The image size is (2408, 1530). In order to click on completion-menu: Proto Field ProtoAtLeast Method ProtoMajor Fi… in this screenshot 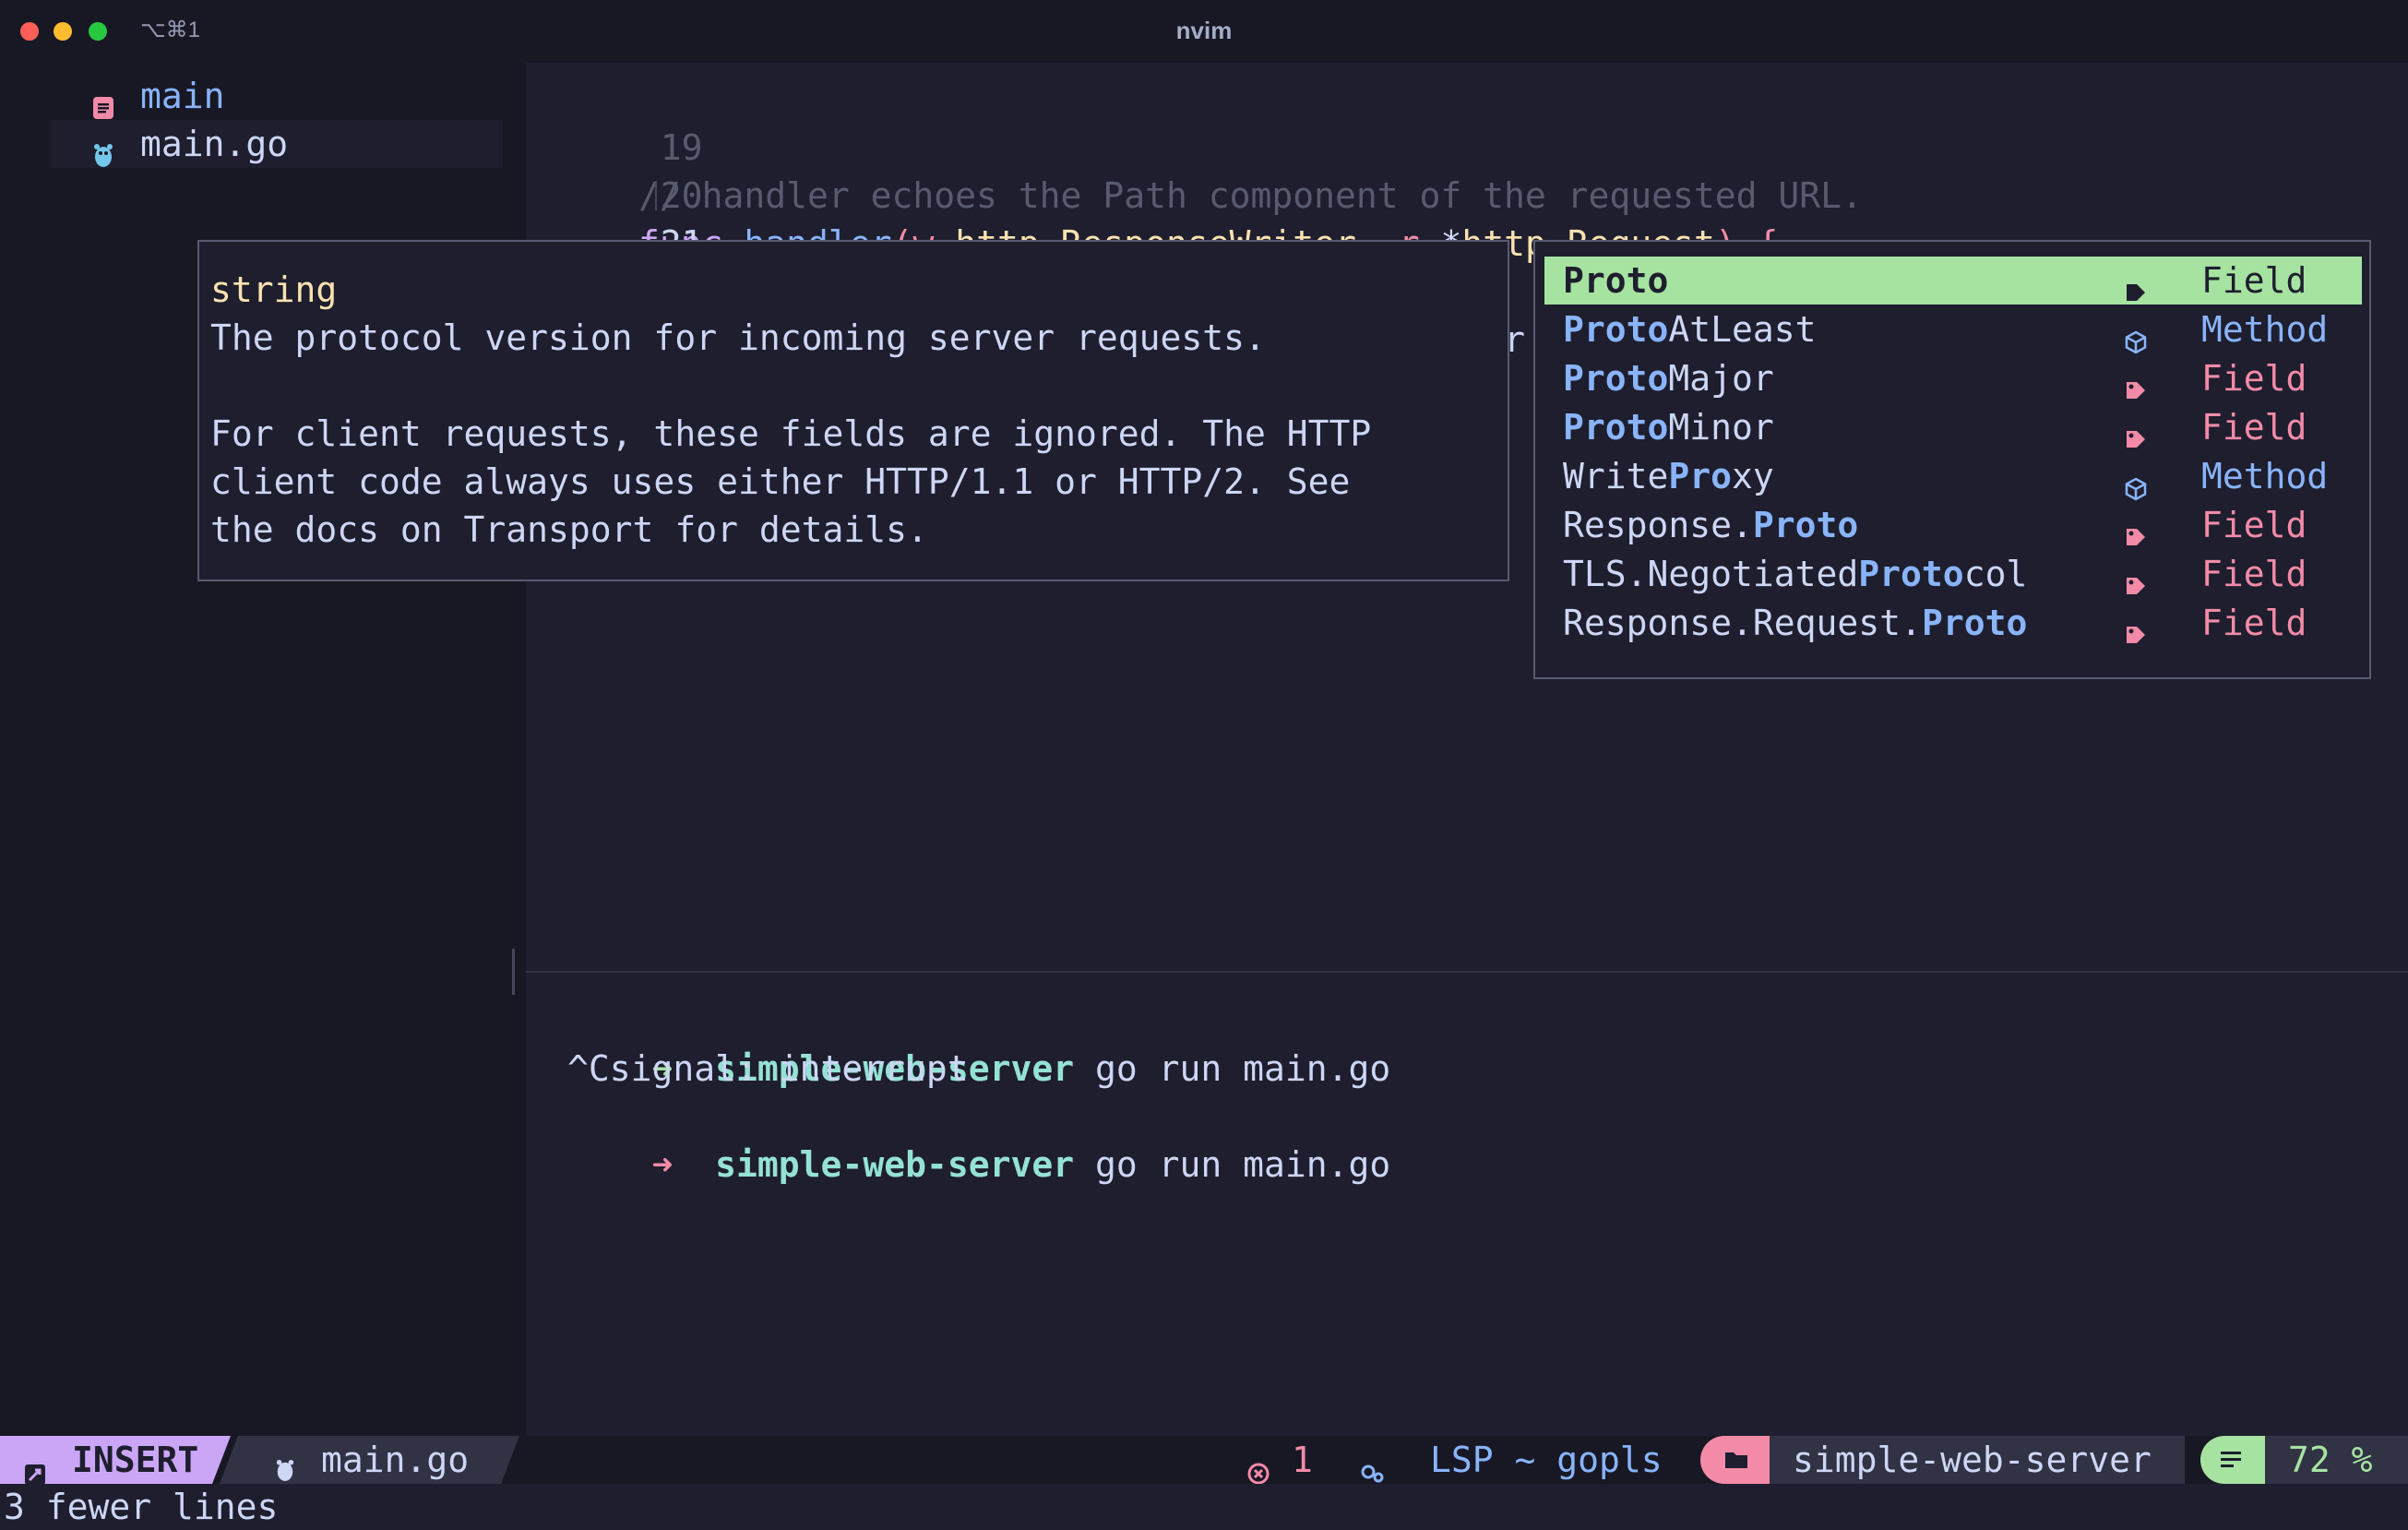, I will do `click(1952, 459)`.